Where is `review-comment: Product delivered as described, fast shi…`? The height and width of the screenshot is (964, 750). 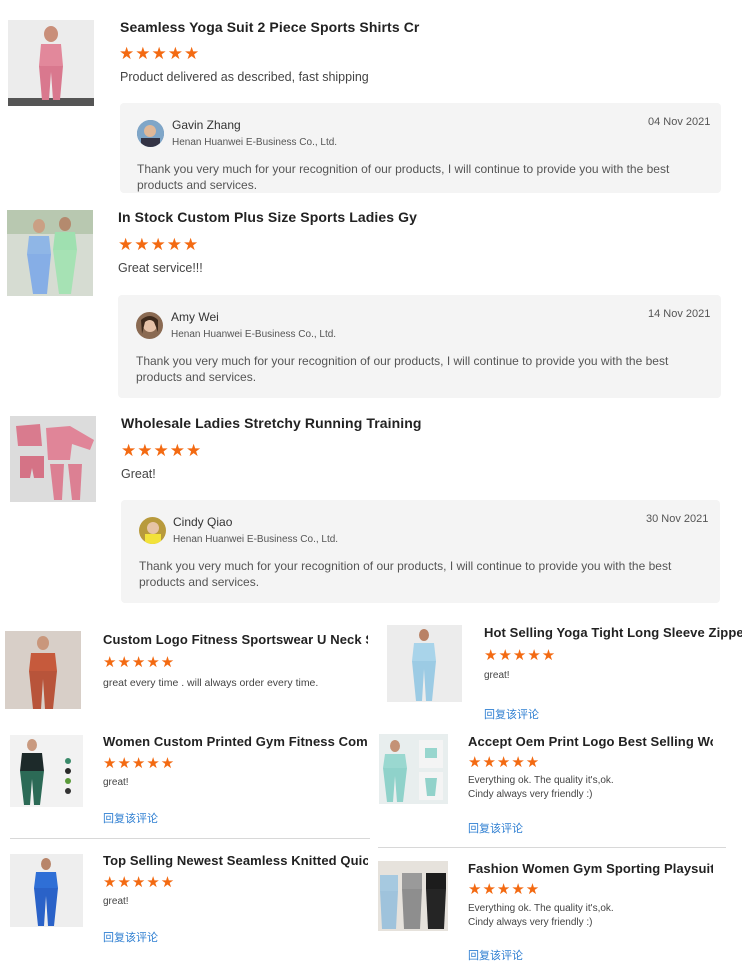
review-comment: Product delivered as described, fast shi… is located at coordinates (244, 77).